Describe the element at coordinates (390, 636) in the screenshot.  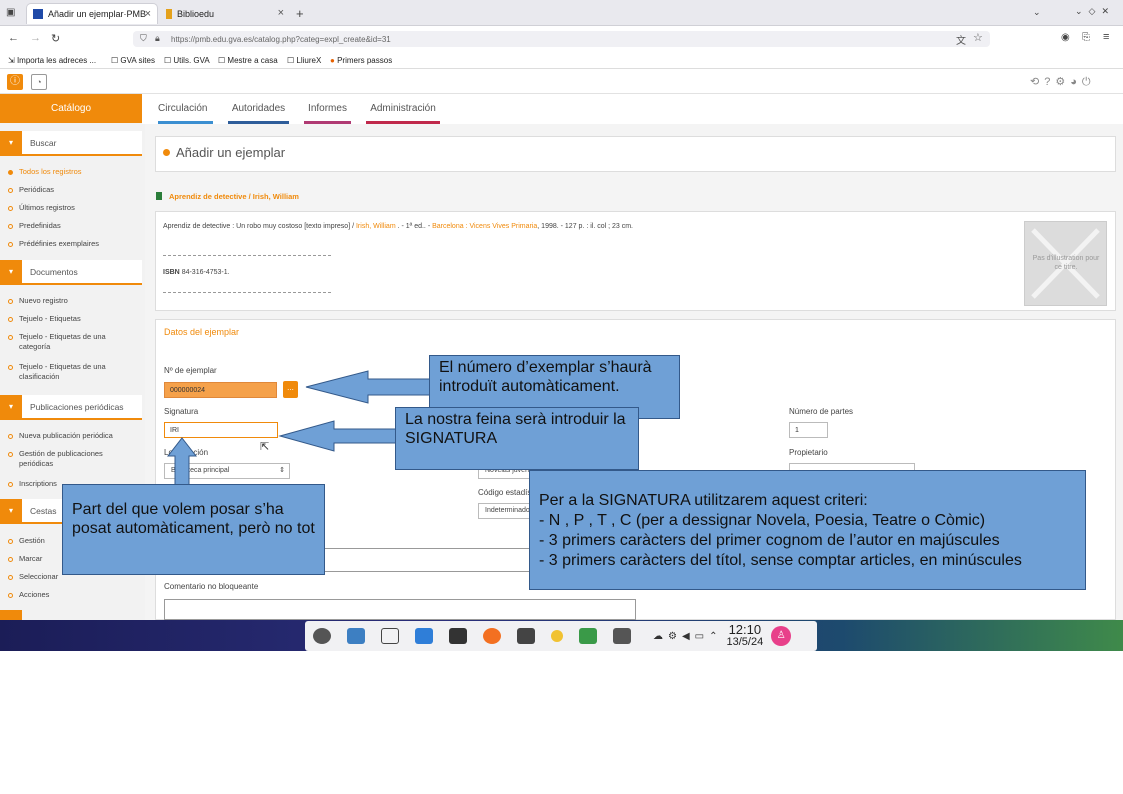
I see `window-icon` at that location.